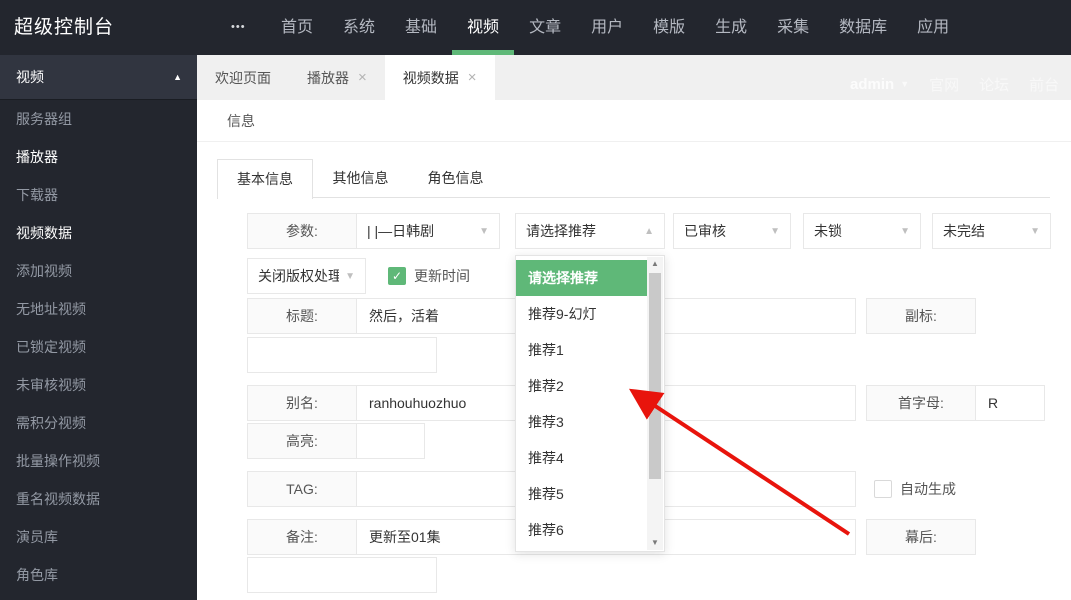 The width and height of the screenshot is (1071, 600). I want to click on nav-item-home: 首页, so click(297, 27).